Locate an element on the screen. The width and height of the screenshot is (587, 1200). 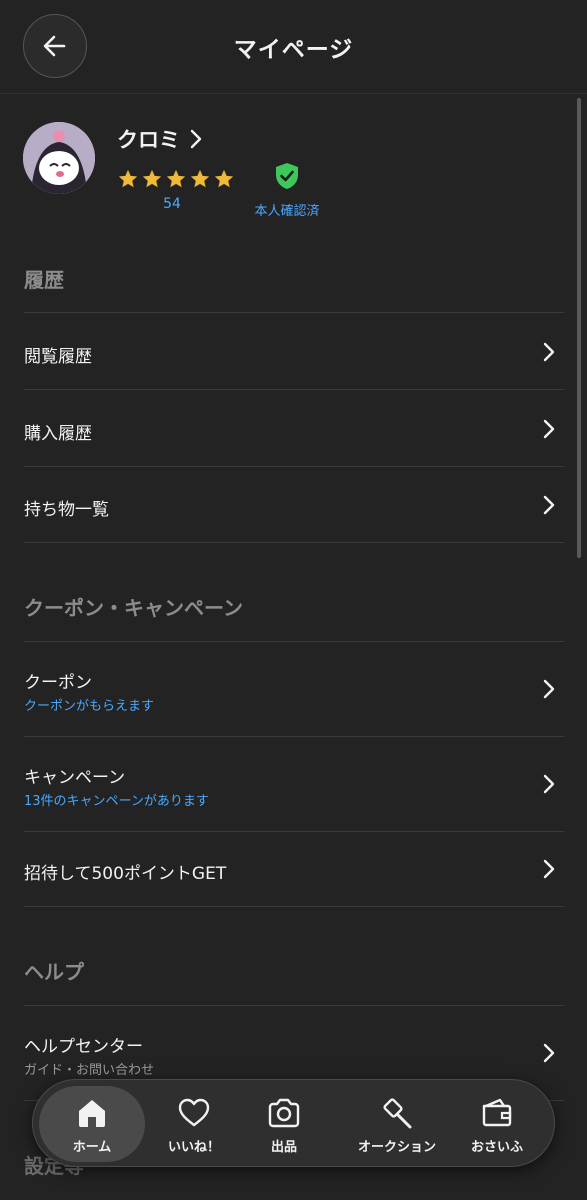
menu-row-purchase-history: 購入履歴 is located at coordinates (294, 427).